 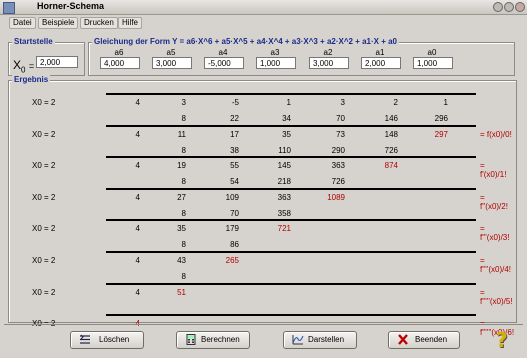 I want to click on result-cell: 27, so click(x=181, y=197).